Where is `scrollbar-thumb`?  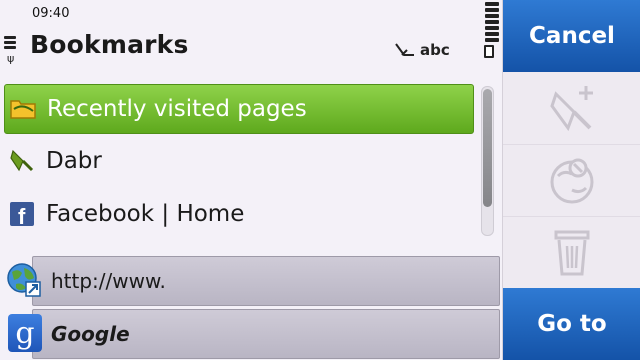
scrollbar-thumb is located at coordinates (487, 148).